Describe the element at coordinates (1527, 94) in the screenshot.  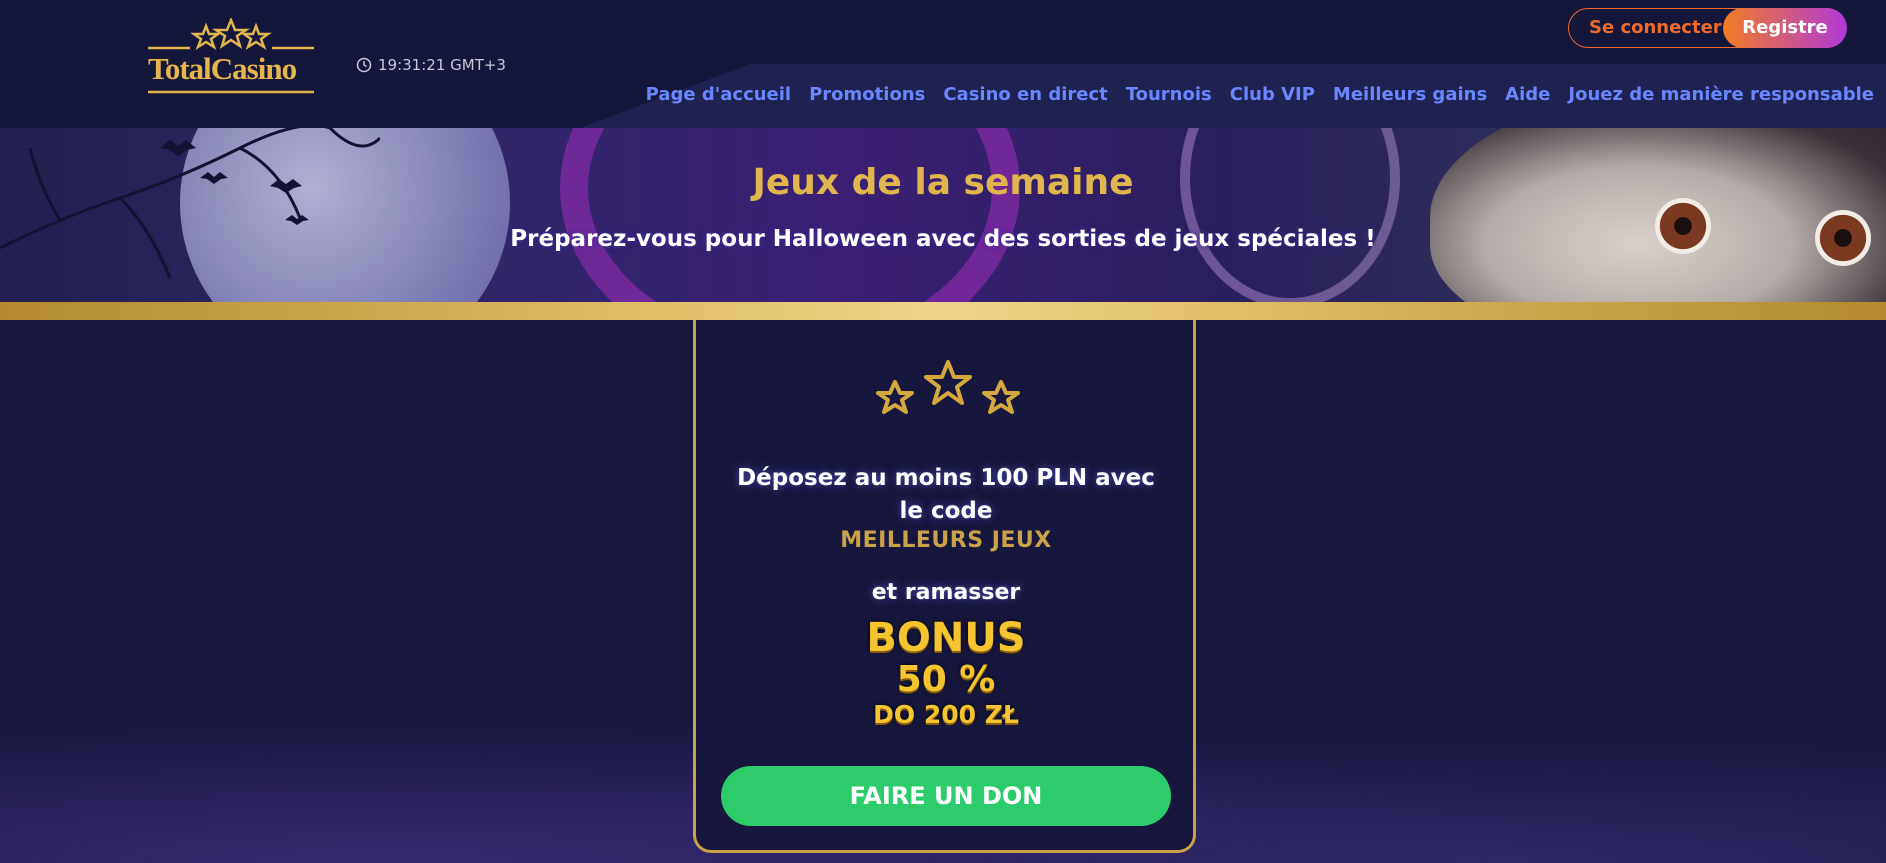
I see `nav-help: Aide` at that location.